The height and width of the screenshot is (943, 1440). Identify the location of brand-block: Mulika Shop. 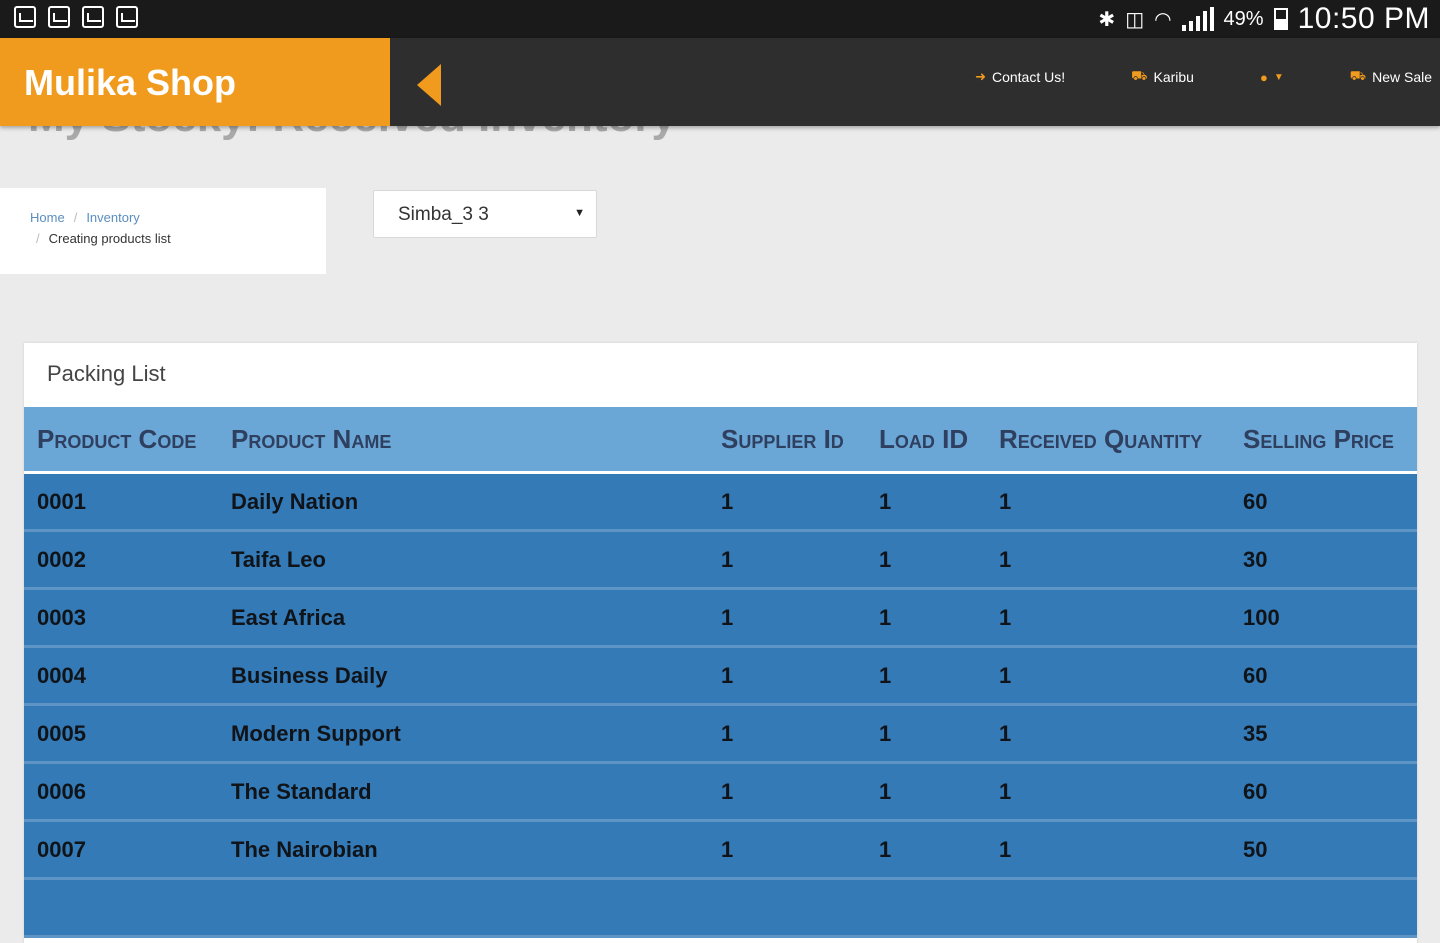
(195, 82).